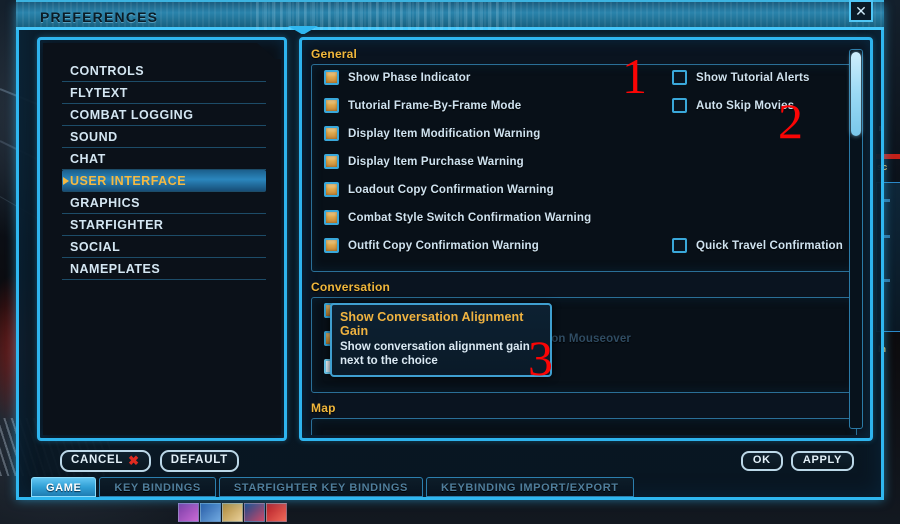 The height and width of the screenshot is (524, 900). Describe the element at coordinates (164, 159) in the screenshot. I see `sidebar-item-chat: CHAT` at that location.